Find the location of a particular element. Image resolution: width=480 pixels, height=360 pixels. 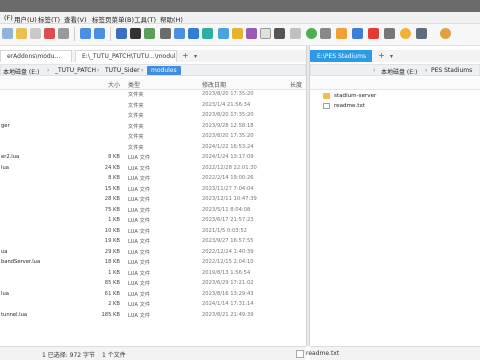

file-date: 2023/8/16 13:29:43 is located at coordinates (228, 293).